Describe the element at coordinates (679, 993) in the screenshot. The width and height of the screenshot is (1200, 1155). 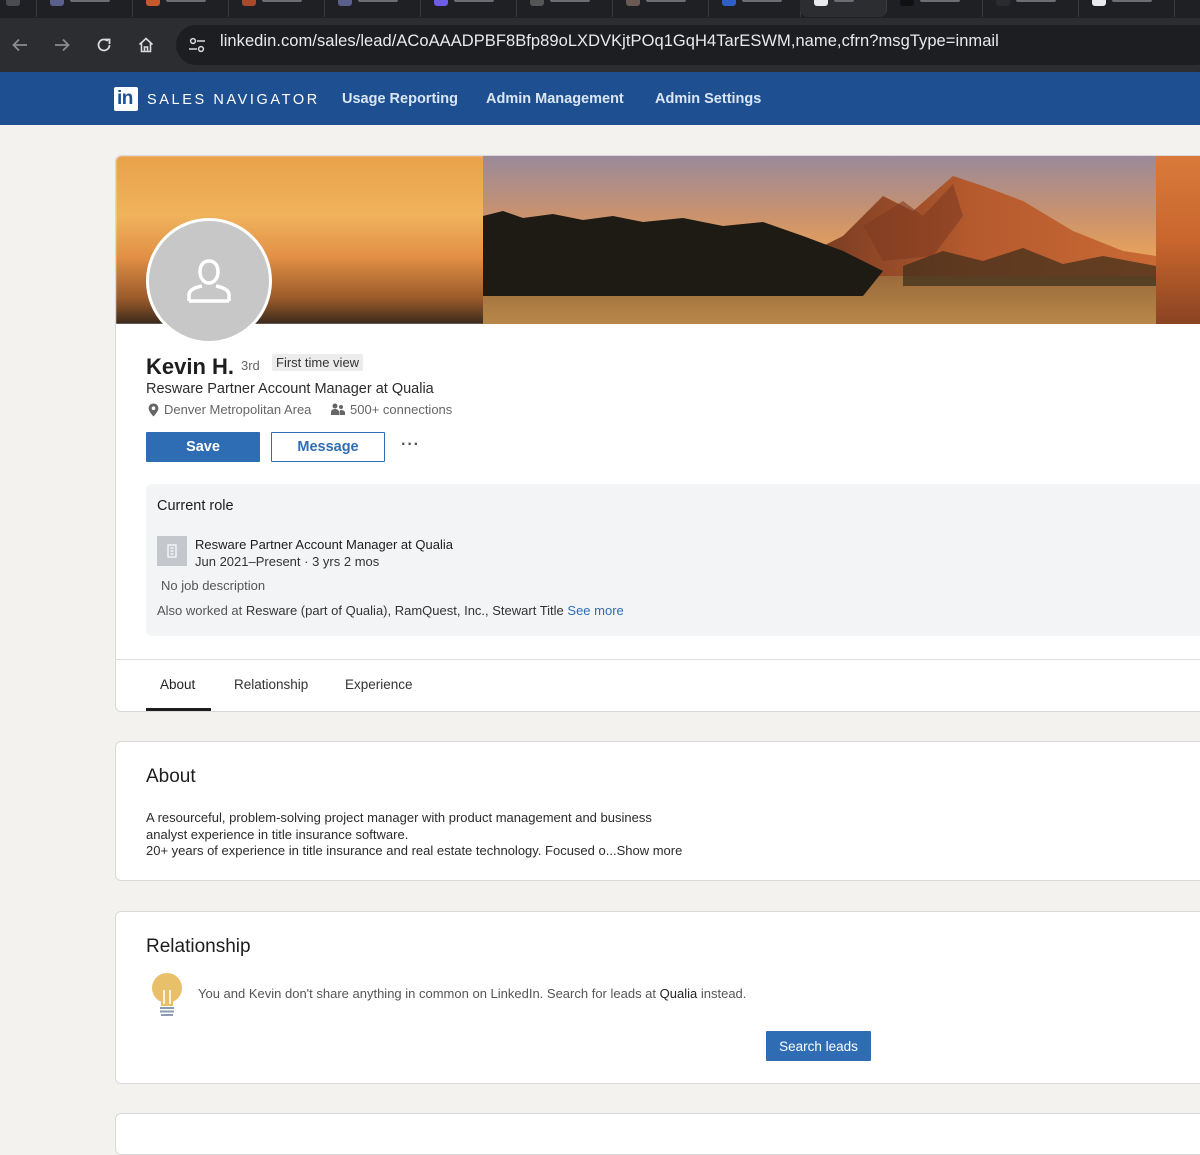
I see `company-link: Qualia` at that location.